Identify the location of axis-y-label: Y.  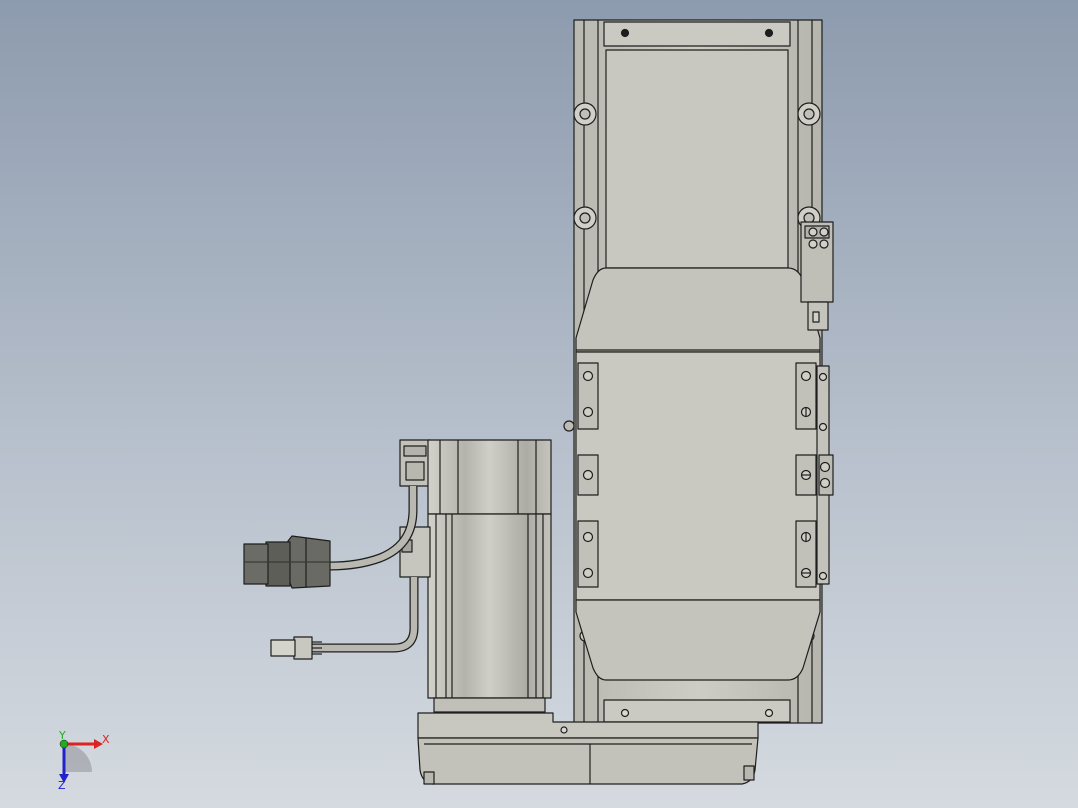
(62, 735).